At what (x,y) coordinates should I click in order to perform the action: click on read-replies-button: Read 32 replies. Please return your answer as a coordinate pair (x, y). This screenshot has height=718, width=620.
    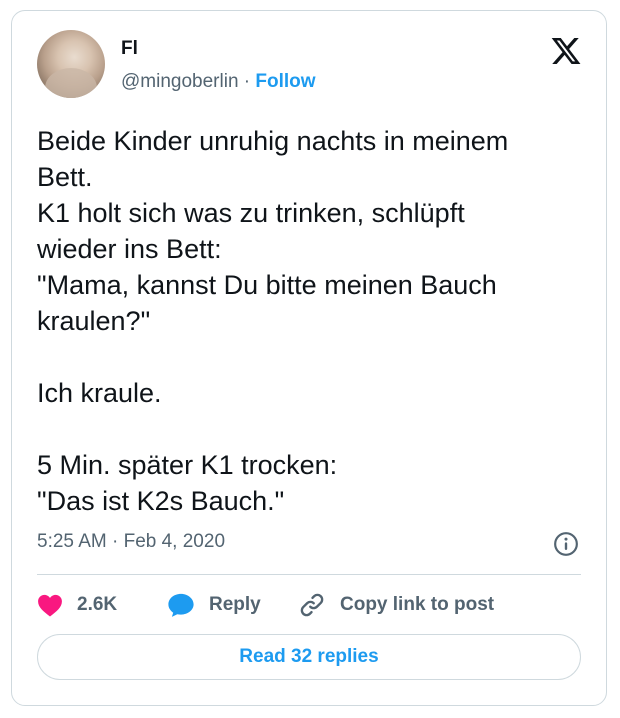
    Looking at the image, I should click on (309, 657).